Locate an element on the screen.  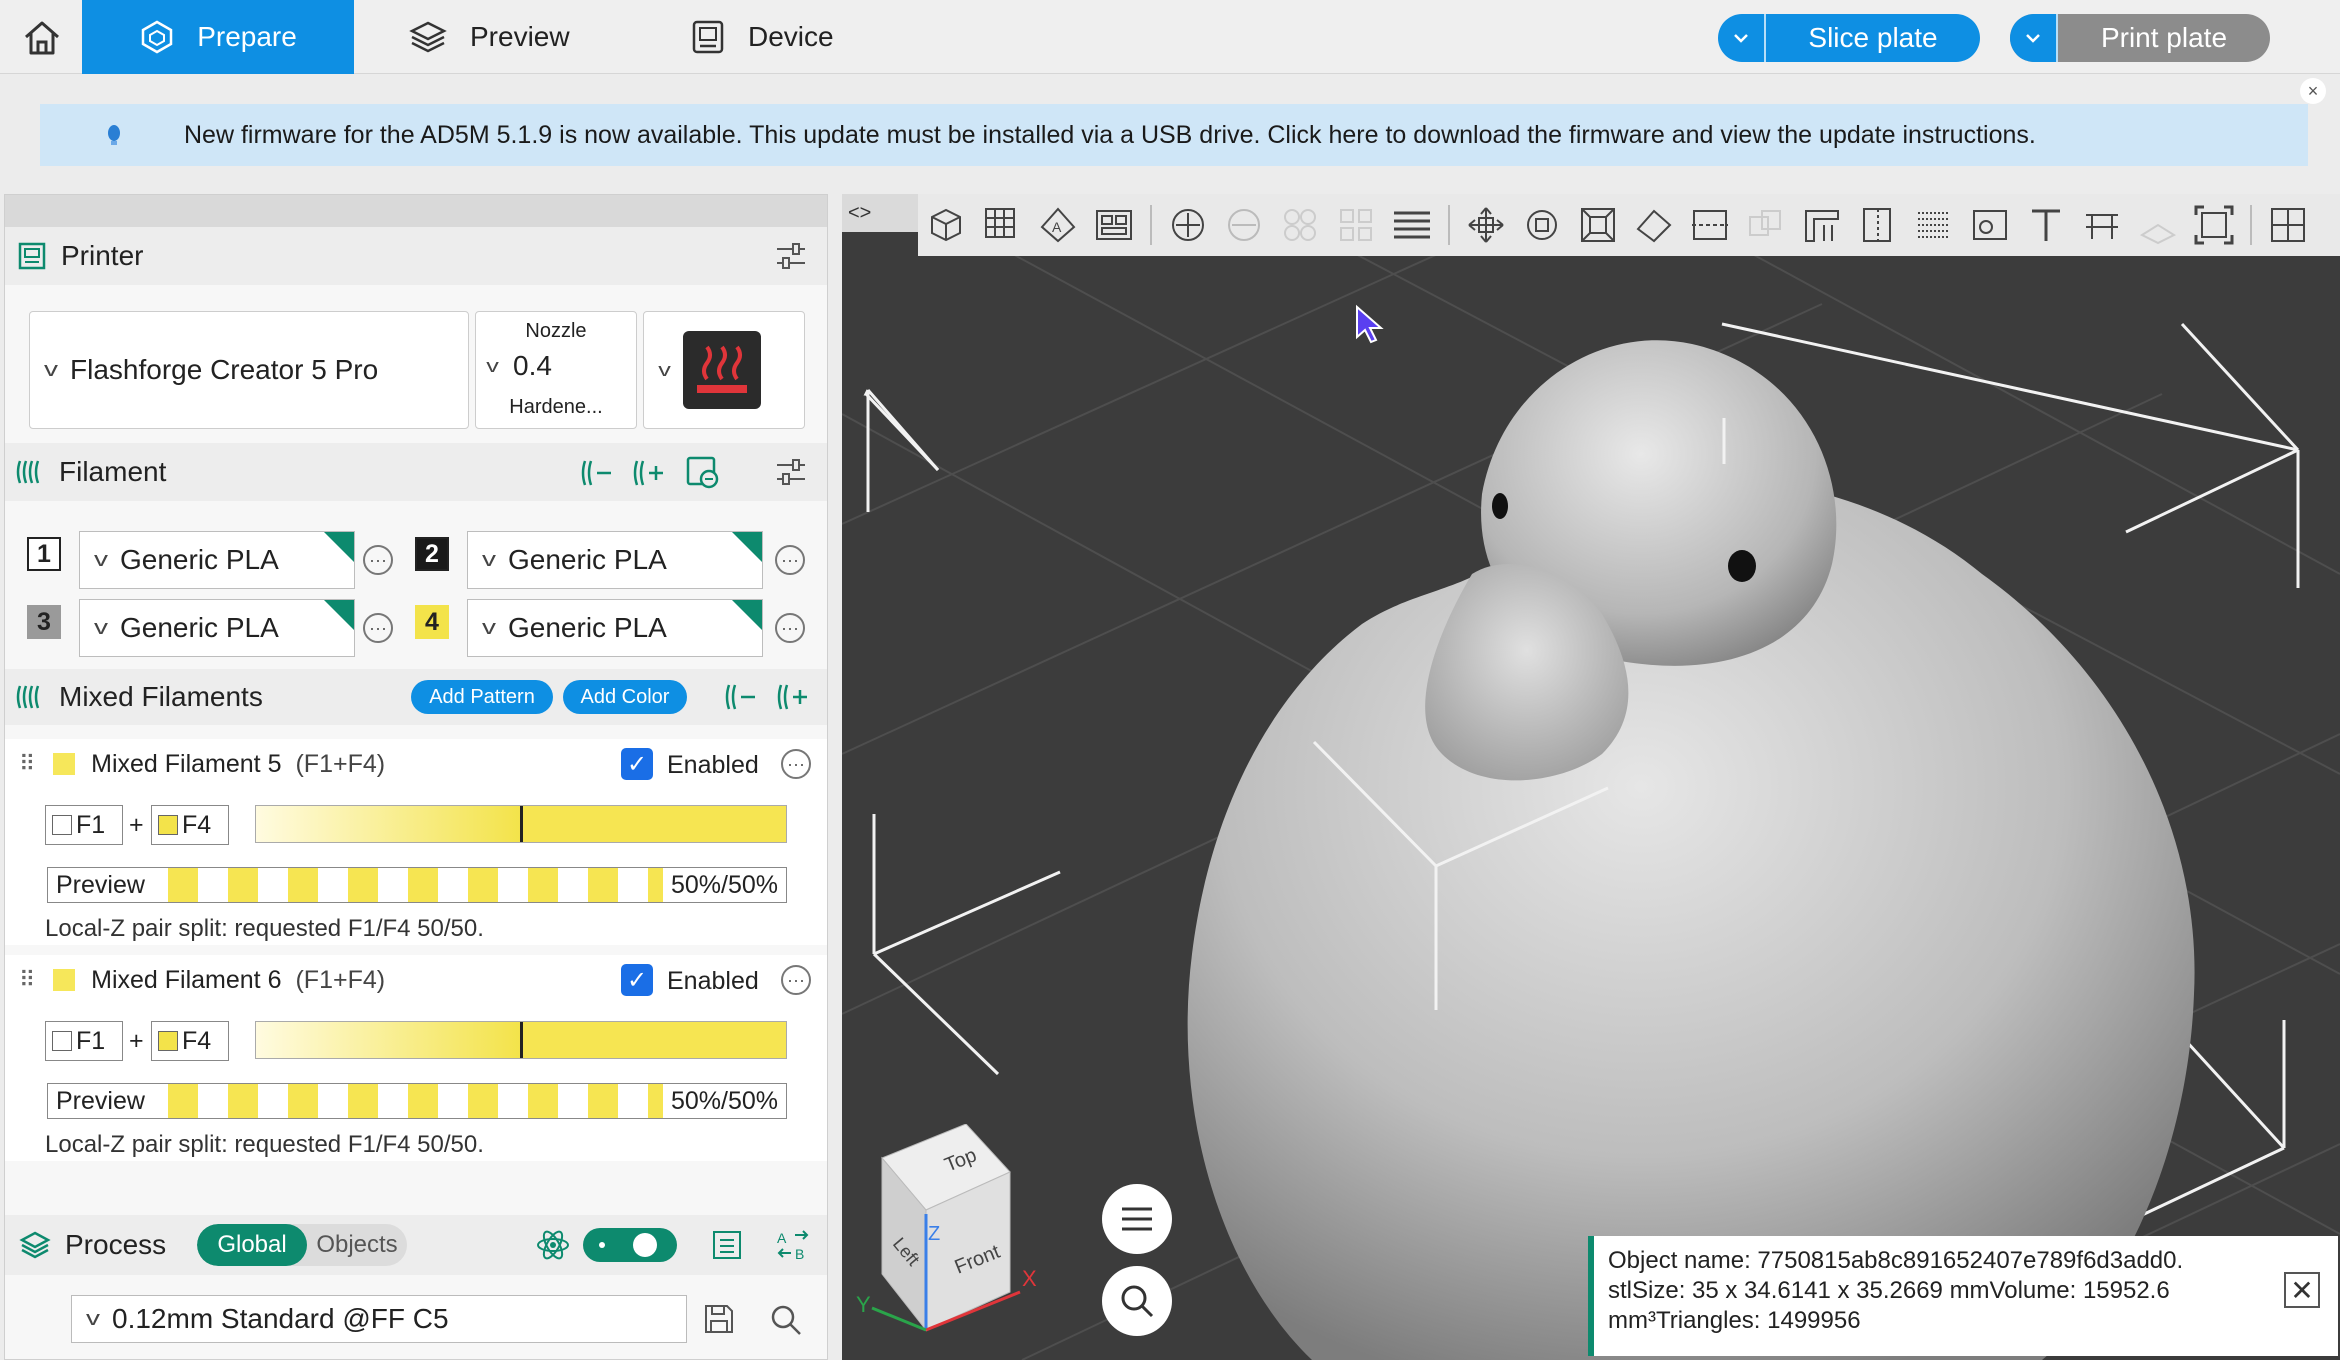
support-painting-button is located at coordinates (1822, 225).